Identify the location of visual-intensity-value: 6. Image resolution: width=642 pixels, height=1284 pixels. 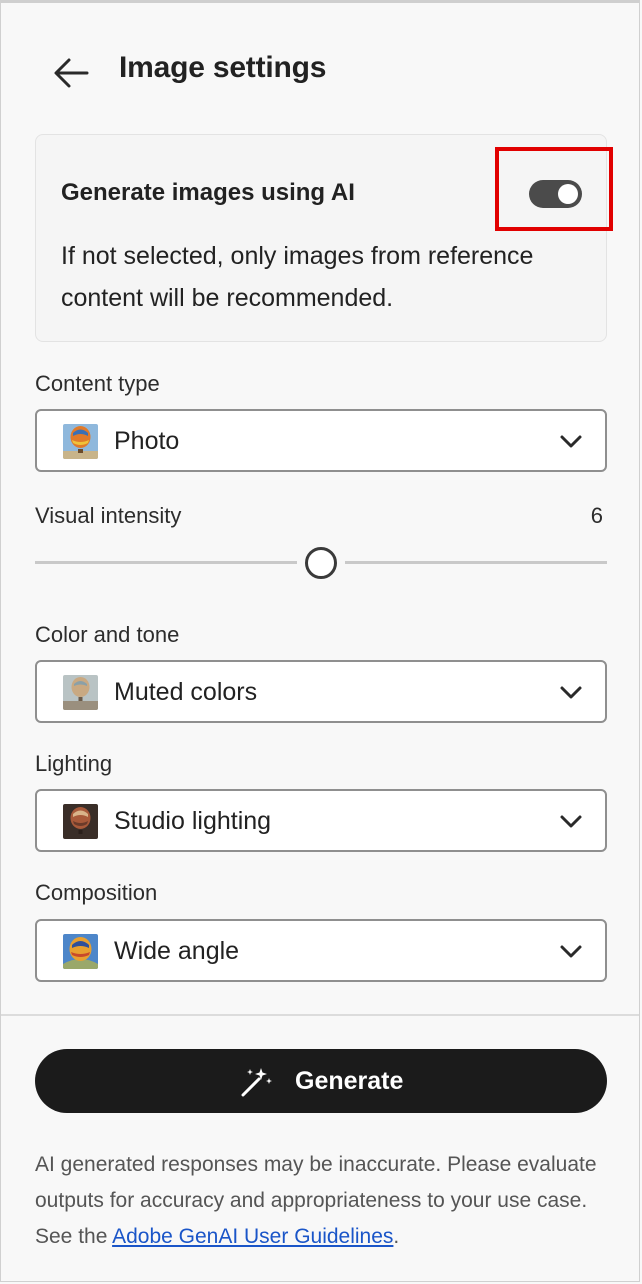
(596, 515).